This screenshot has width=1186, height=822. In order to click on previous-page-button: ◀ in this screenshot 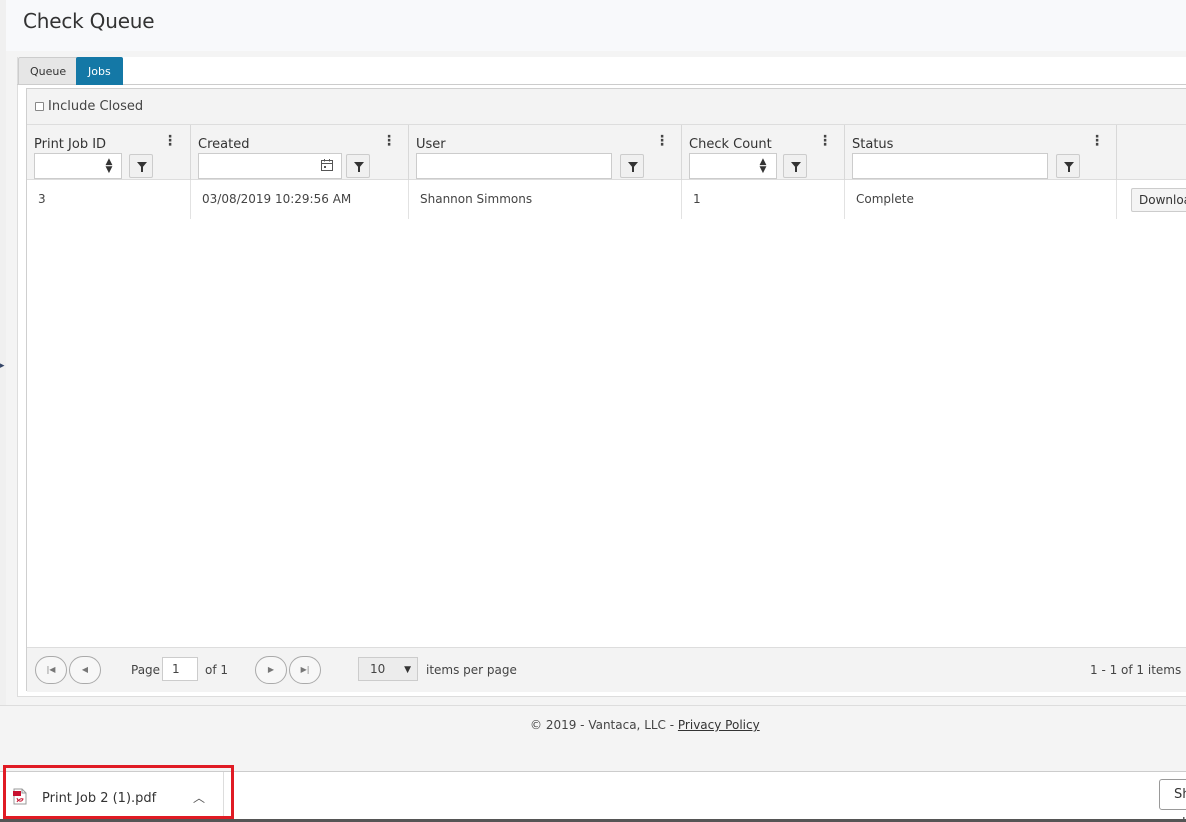, I will do `click(85, 670)`.